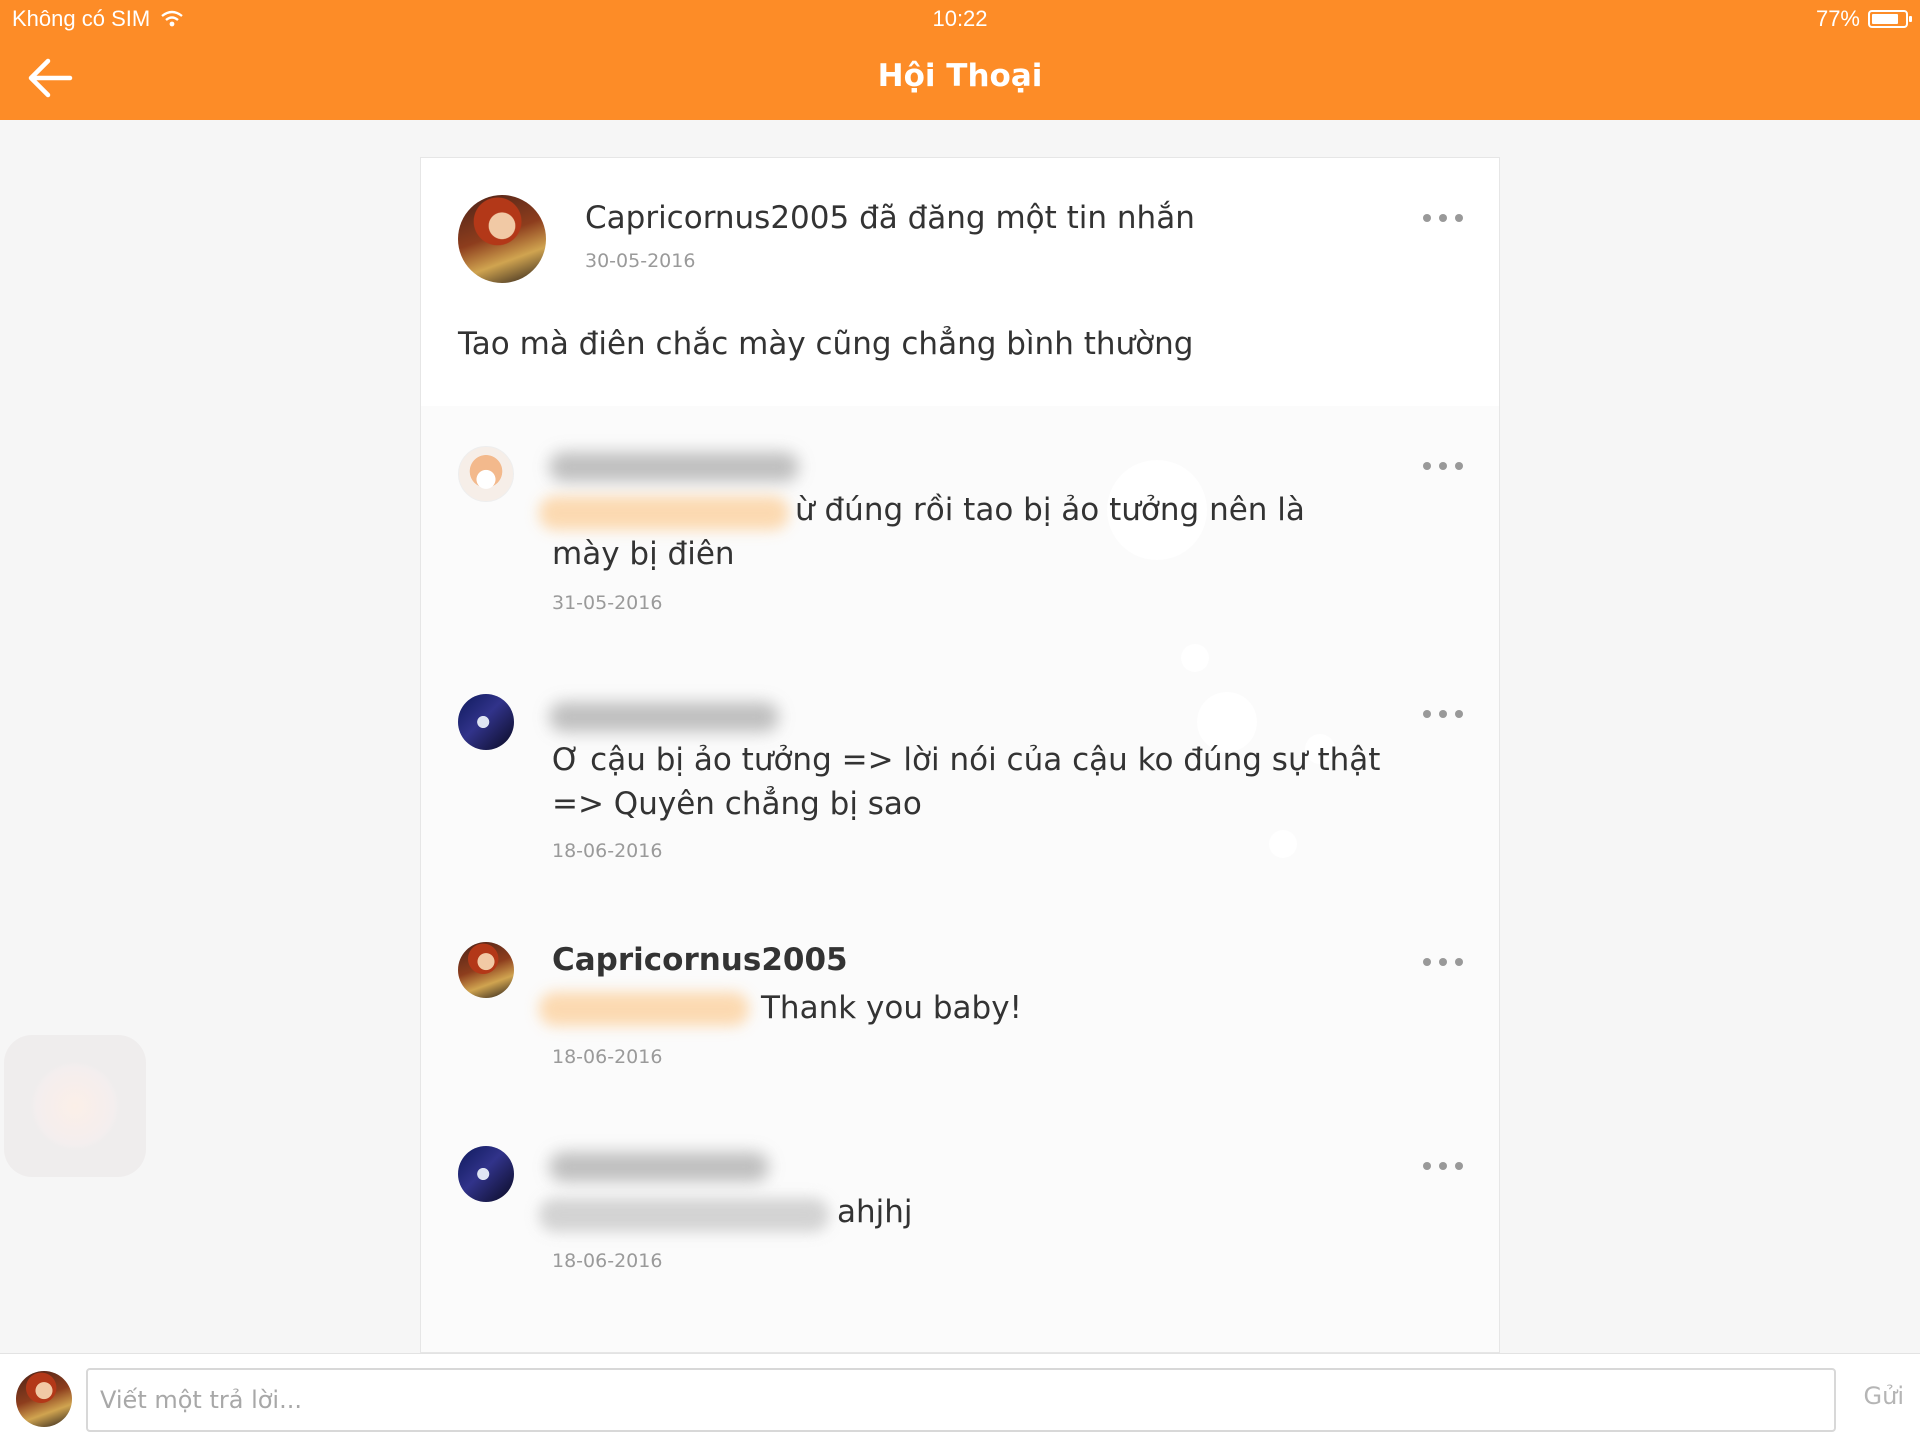 This screenshot has height=1440, width=1920. I want to click on top-bar: Không có SIM 10:22 77% Hội Thoại, so click(960, 60).